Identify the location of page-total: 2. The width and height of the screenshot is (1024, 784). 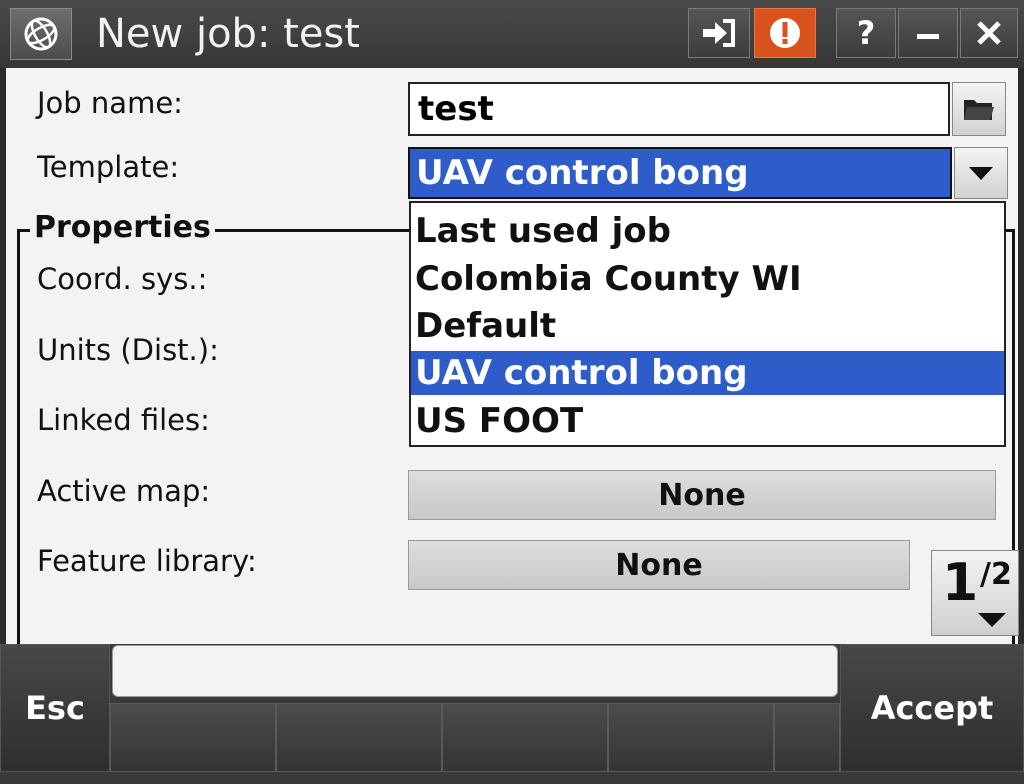
(1001, 574).